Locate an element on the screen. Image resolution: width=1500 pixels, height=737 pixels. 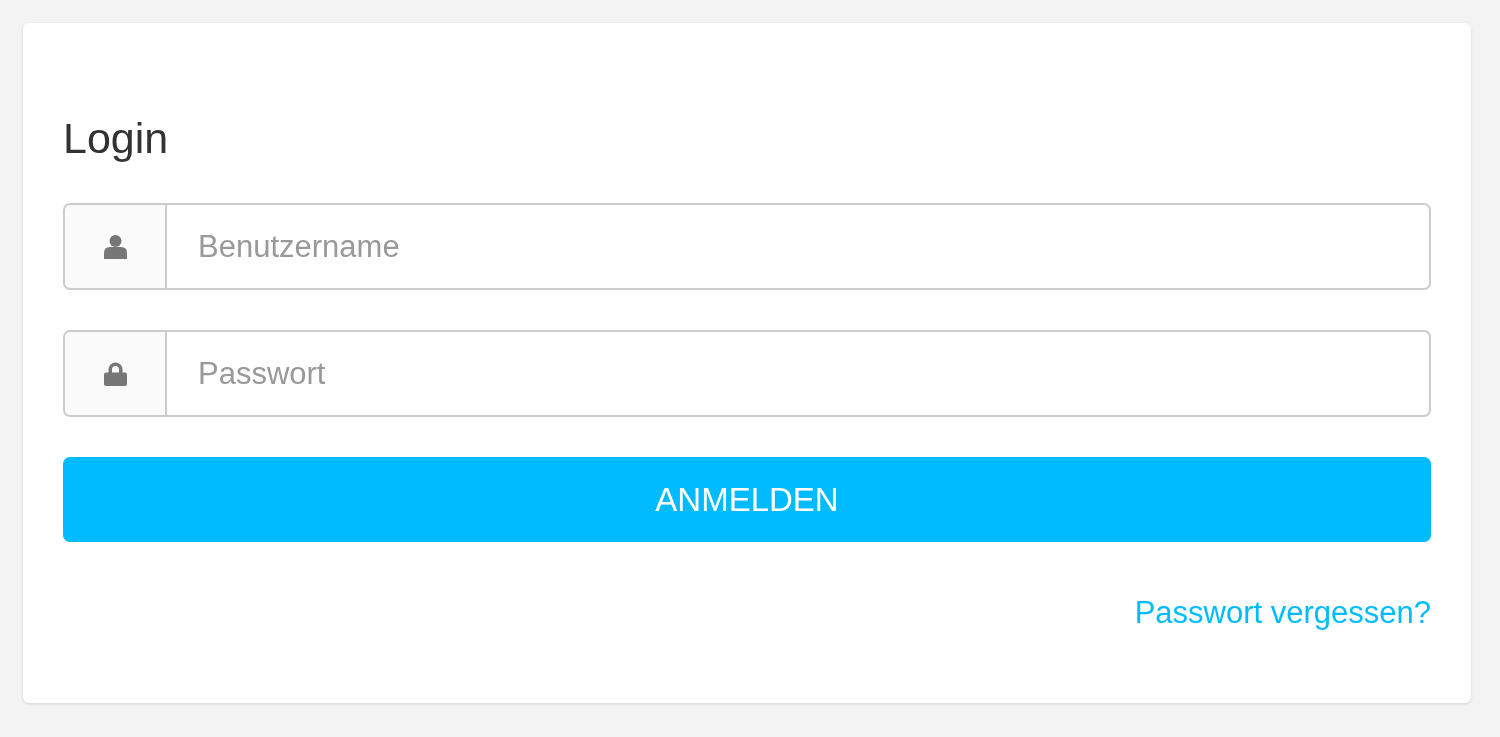
user-icon is located at coordinates (115, 246).